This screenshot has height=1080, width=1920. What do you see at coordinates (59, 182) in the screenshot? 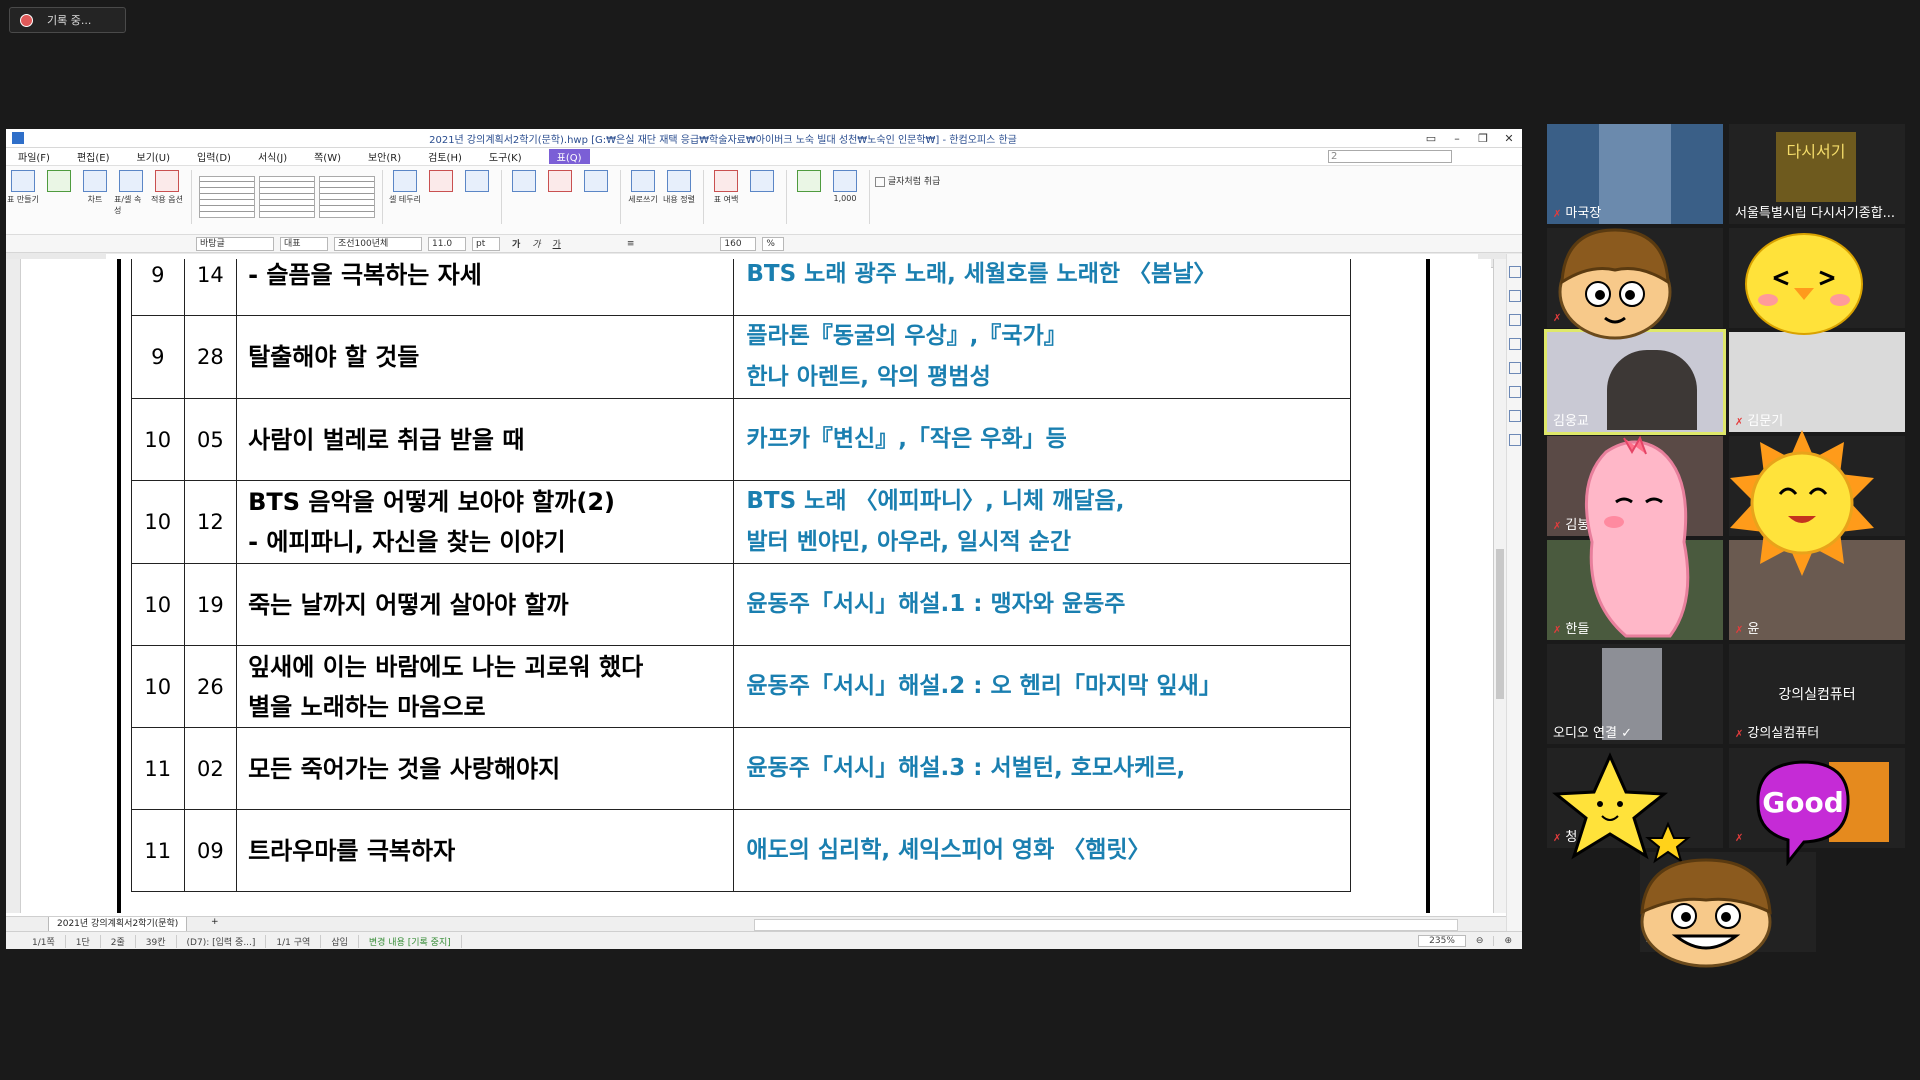
I see `edit-table-button` at bounding box center [59, 182].